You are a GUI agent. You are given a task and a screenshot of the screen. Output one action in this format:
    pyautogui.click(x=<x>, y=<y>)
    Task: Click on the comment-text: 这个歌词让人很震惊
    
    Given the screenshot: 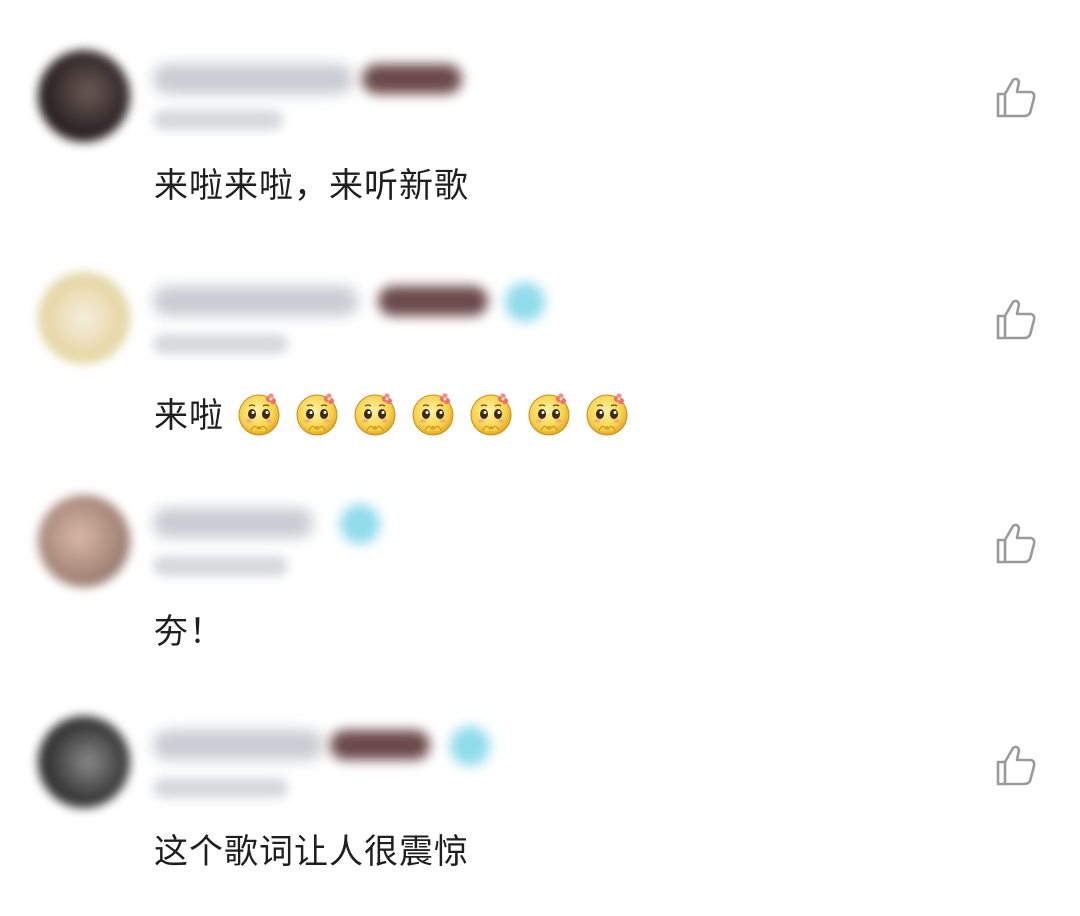 What is the action you would take?
    pyautogui.click(x=311, y=852)
    